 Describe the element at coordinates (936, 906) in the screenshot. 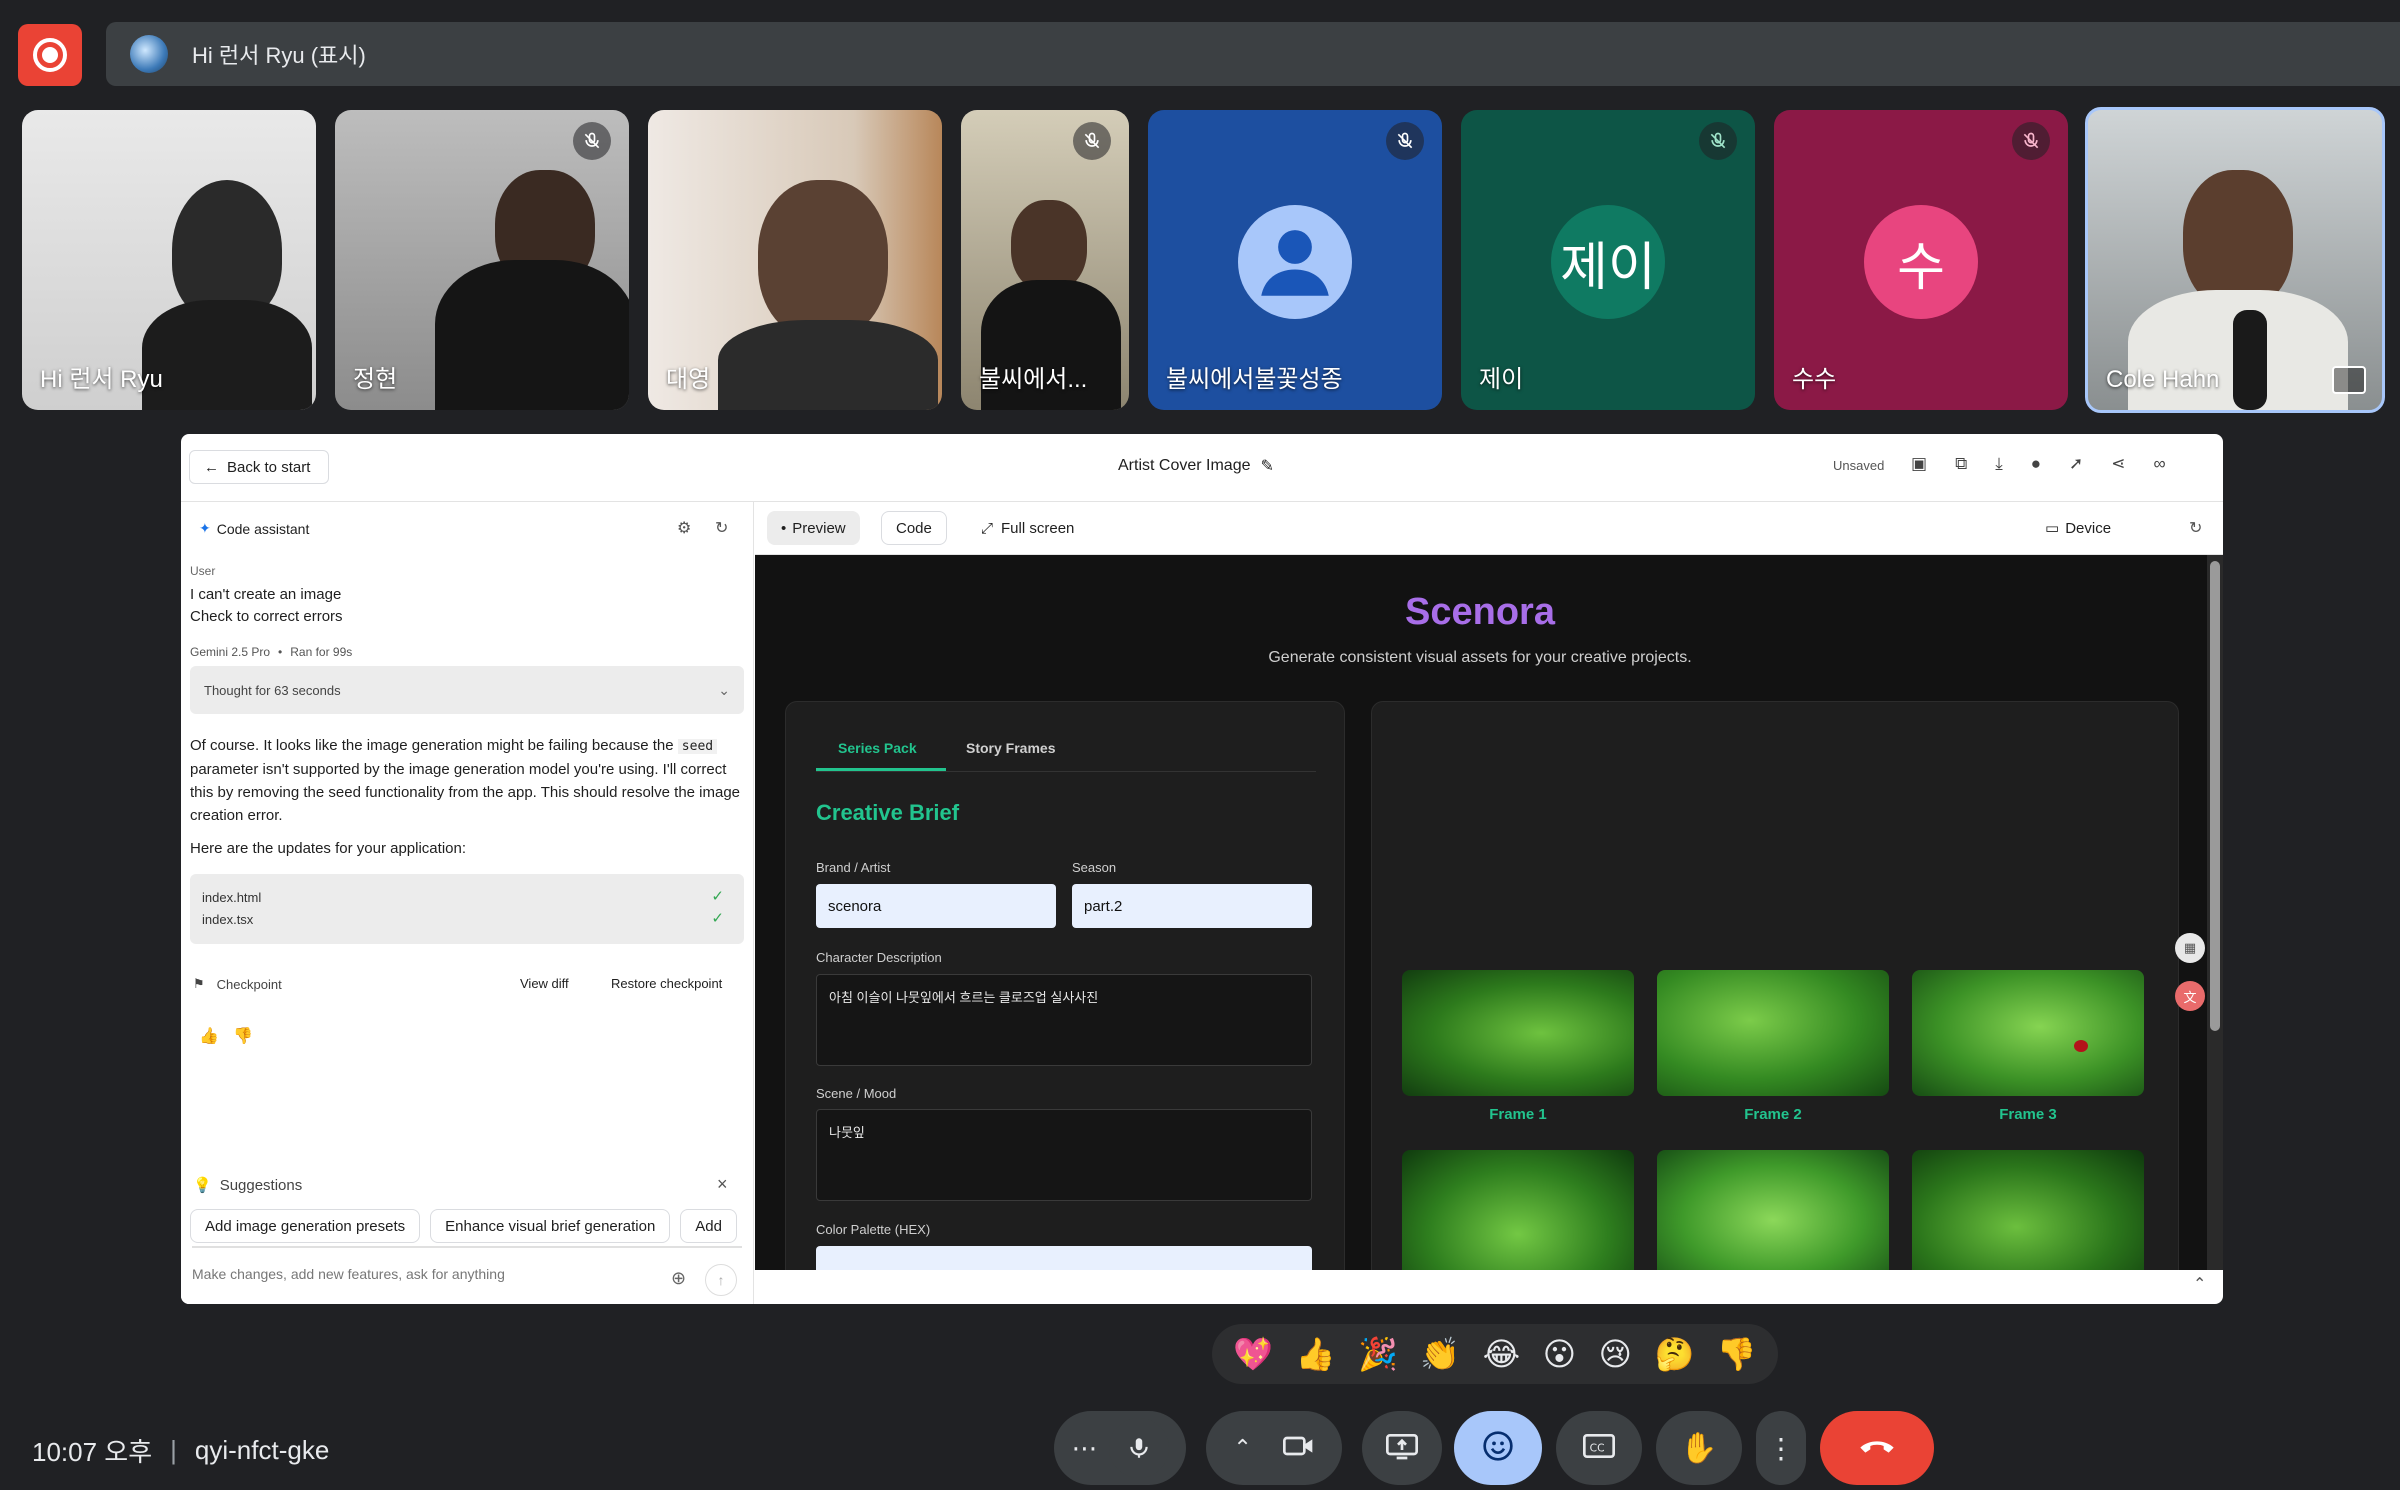

I see `brand-input: scenora` at that location.